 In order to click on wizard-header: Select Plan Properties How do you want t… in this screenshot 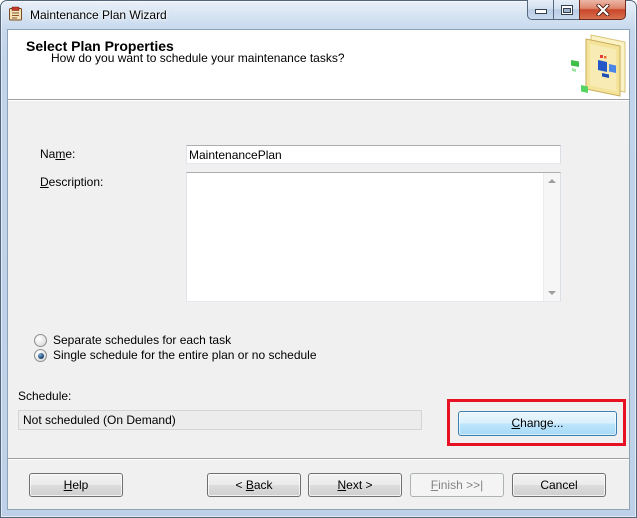, I will do `click(318, 64)`.